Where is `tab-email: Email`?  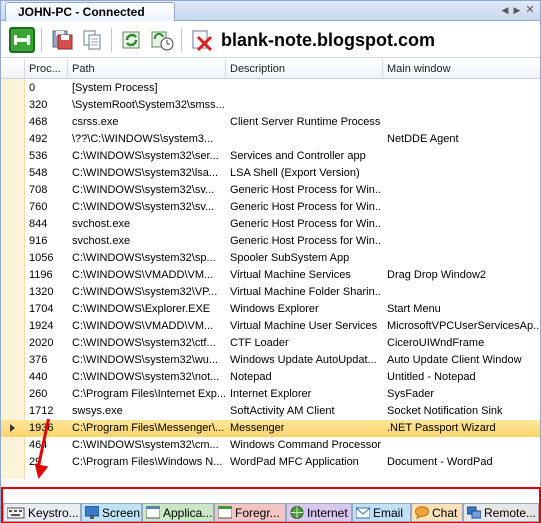 tab-email: Email is located at coordinates (381, 512).